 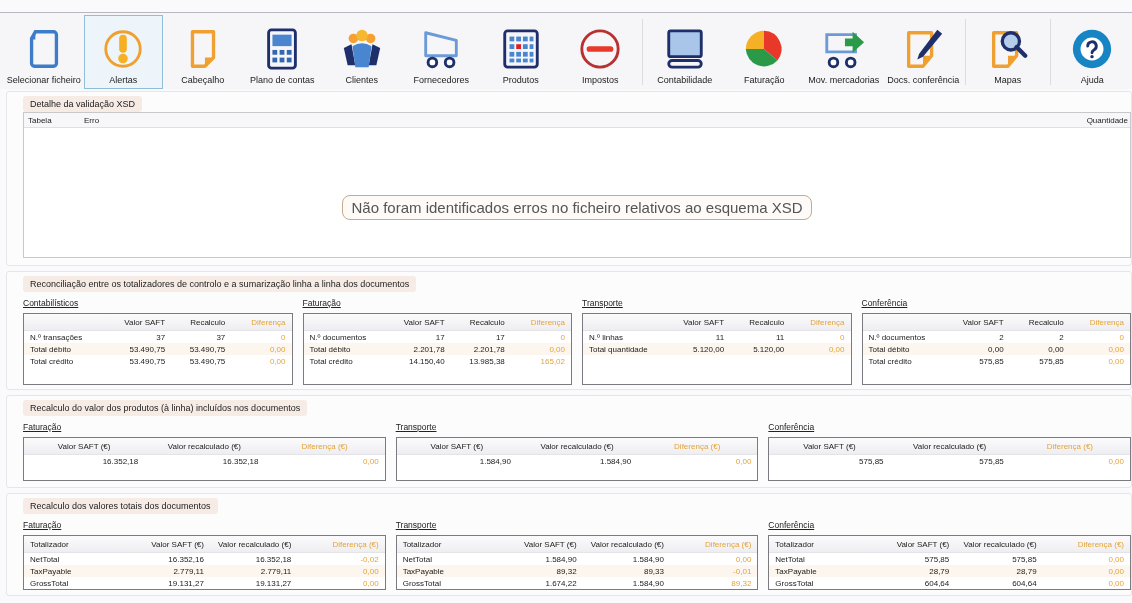 What do you see at coordinates (521, 52) in the screenshot?
I see `toolbar-button: Produtos` at bounding box center [521, 52].